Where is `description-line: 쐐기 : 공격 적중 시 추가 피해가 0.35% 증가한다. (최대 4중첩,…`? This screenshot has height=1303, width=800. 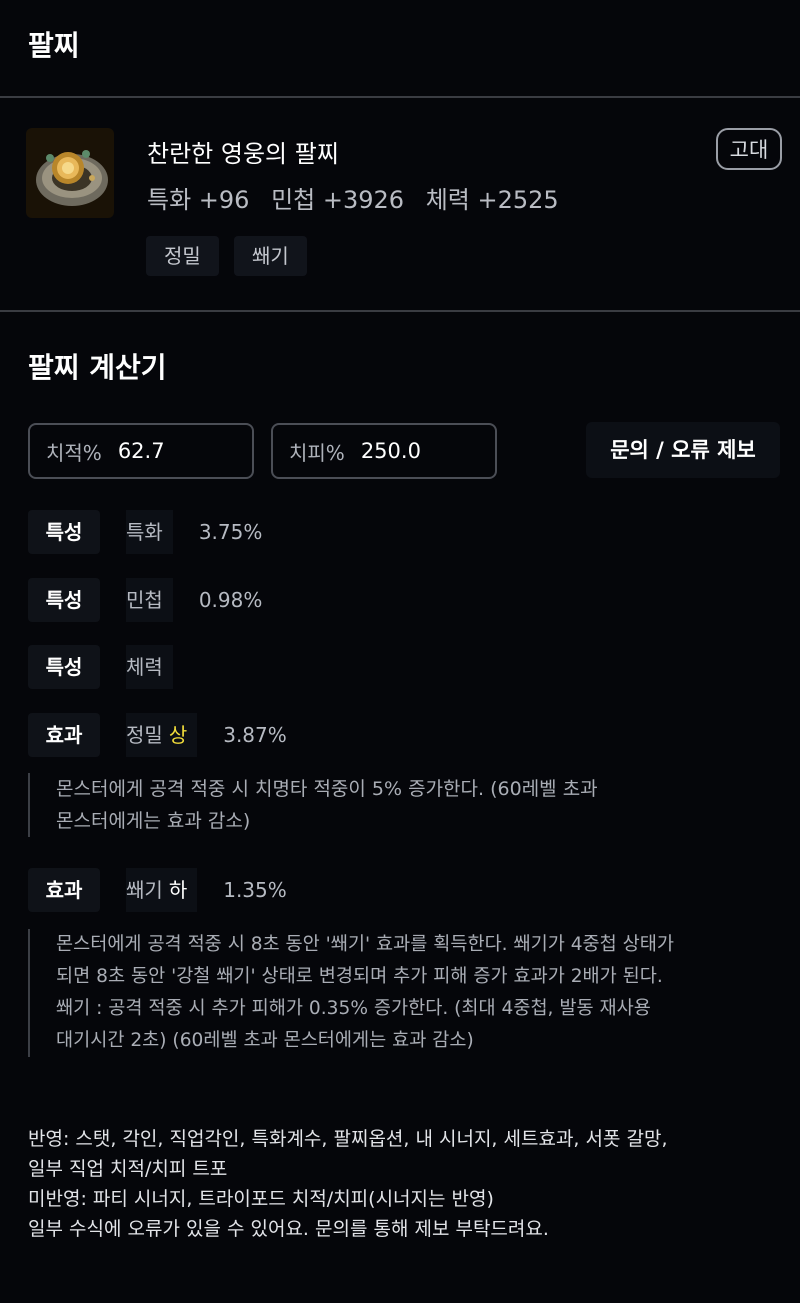
description-line: 쐐기 : 공격 적중 시 추가 피해가 0.35% 증가한다. (최대 4중첩,… is located at coordinates (353, 1008).